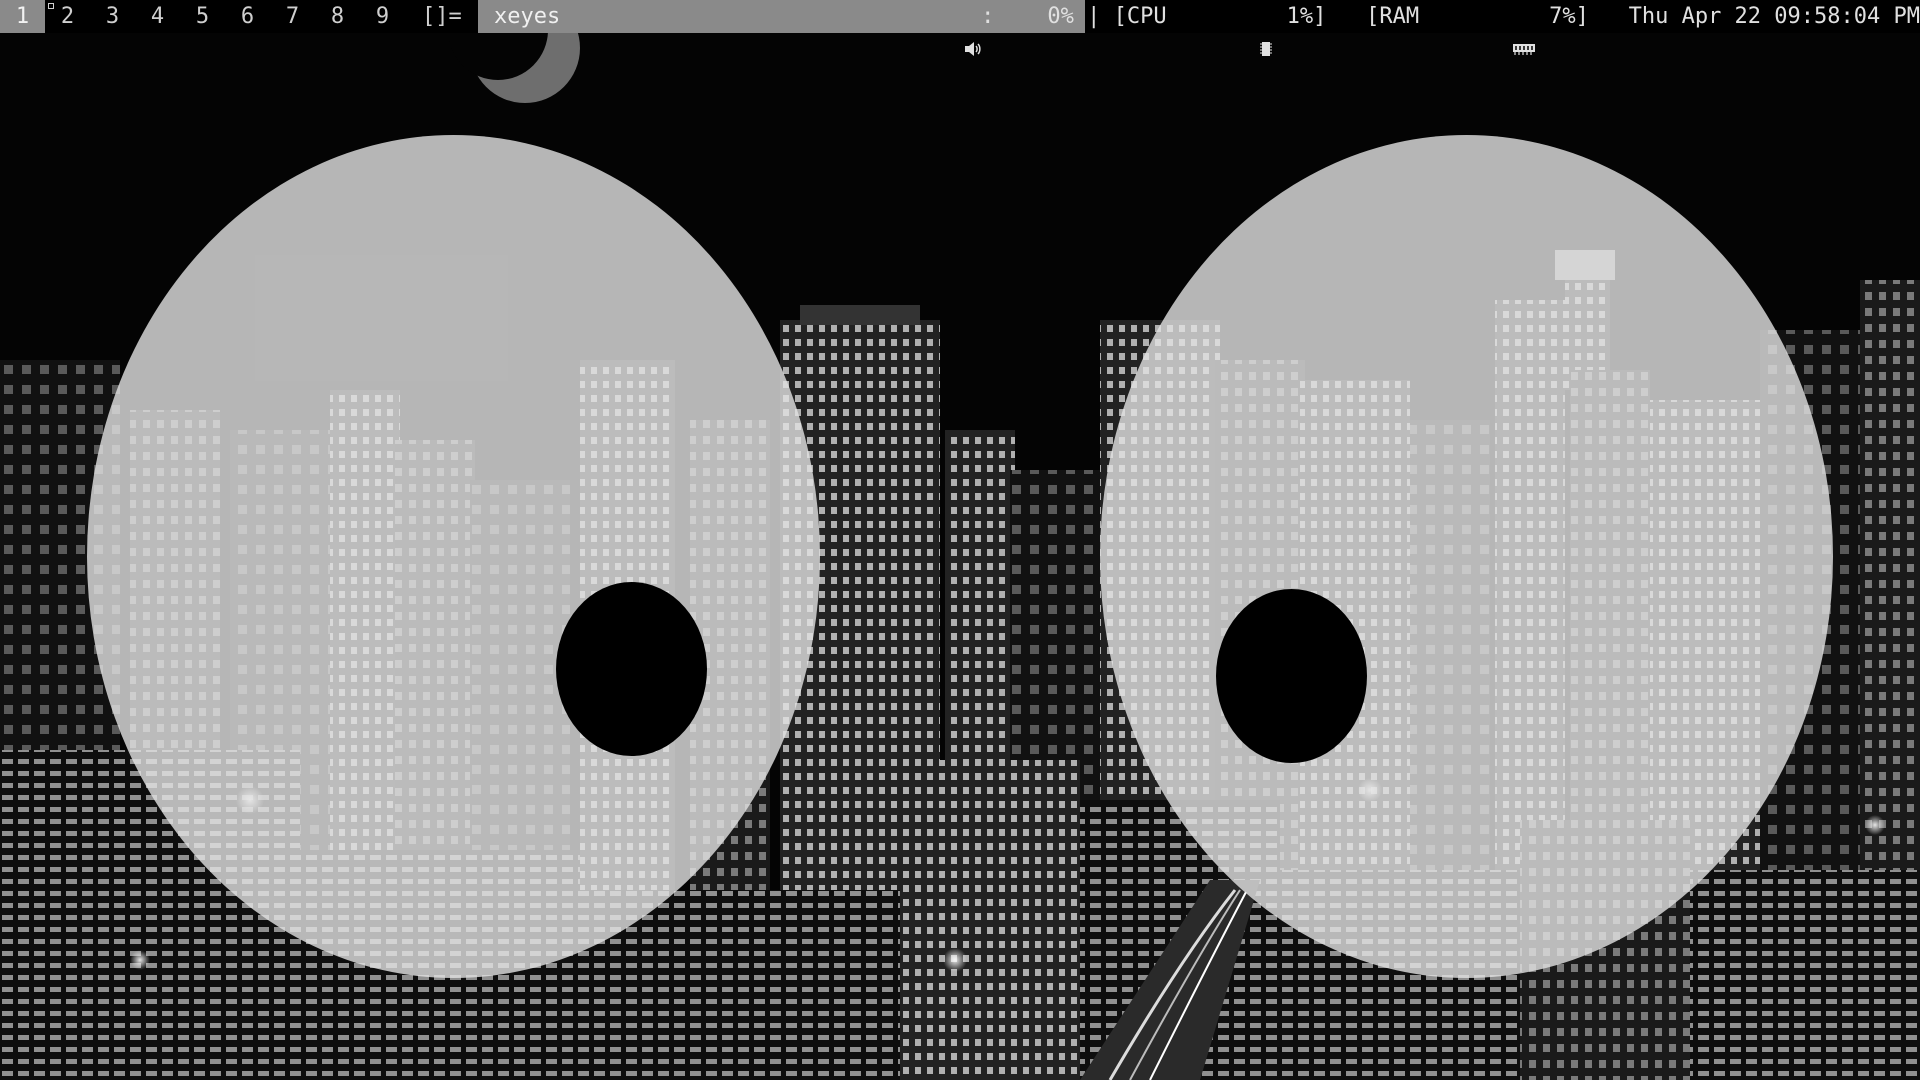 Image resolution: width=1920 pixels, height=1080 pixels. I want to click on tag-3: 3, so click(112, 16).